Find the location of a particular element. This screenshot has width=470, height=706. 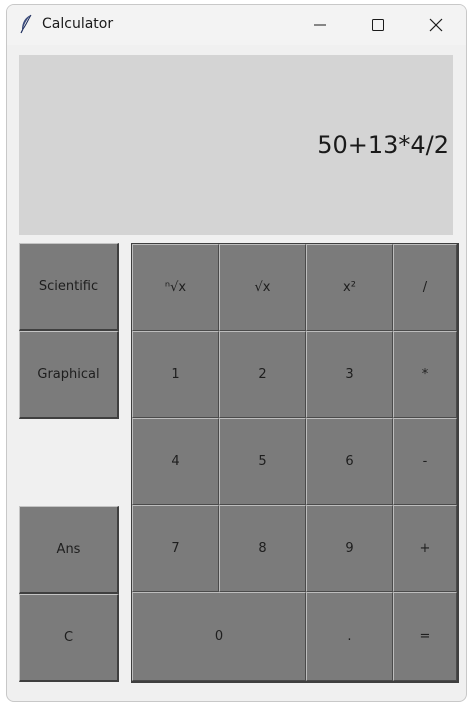

expression-text: 50+13*4/2 is located at coordinates (383, 145).